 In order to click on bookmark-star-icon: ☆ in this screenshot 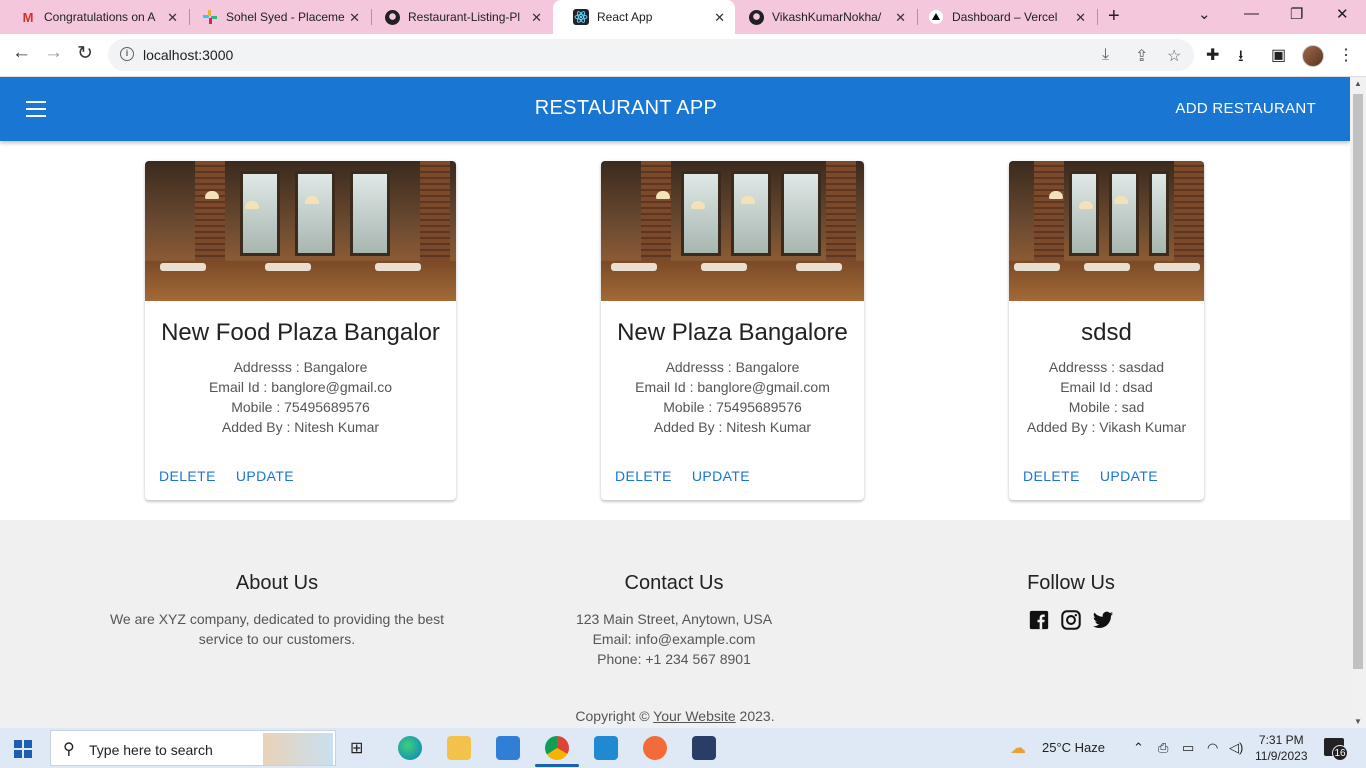, I will do `click(1174, 56)`.